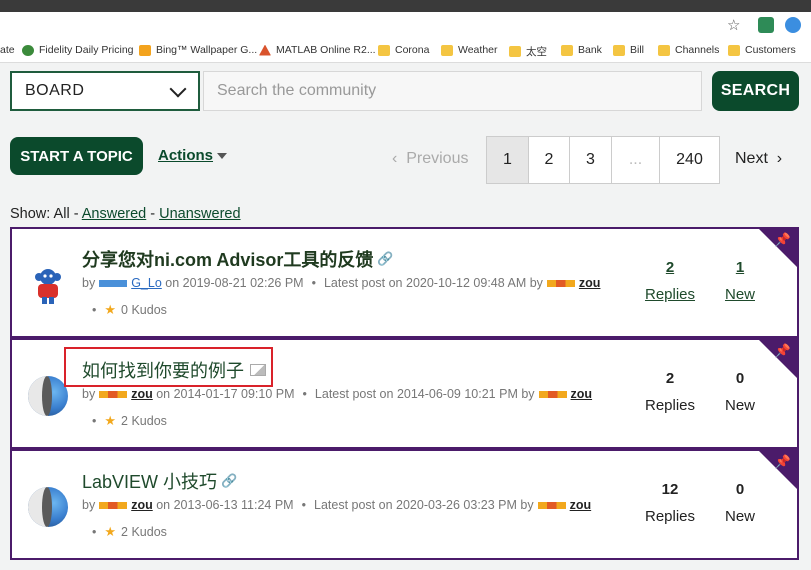 This screenshot has width=811, height=570. Describe the element at coordinates (549, 160) in the screenshot. I see `page-link-2: 2` at that location.